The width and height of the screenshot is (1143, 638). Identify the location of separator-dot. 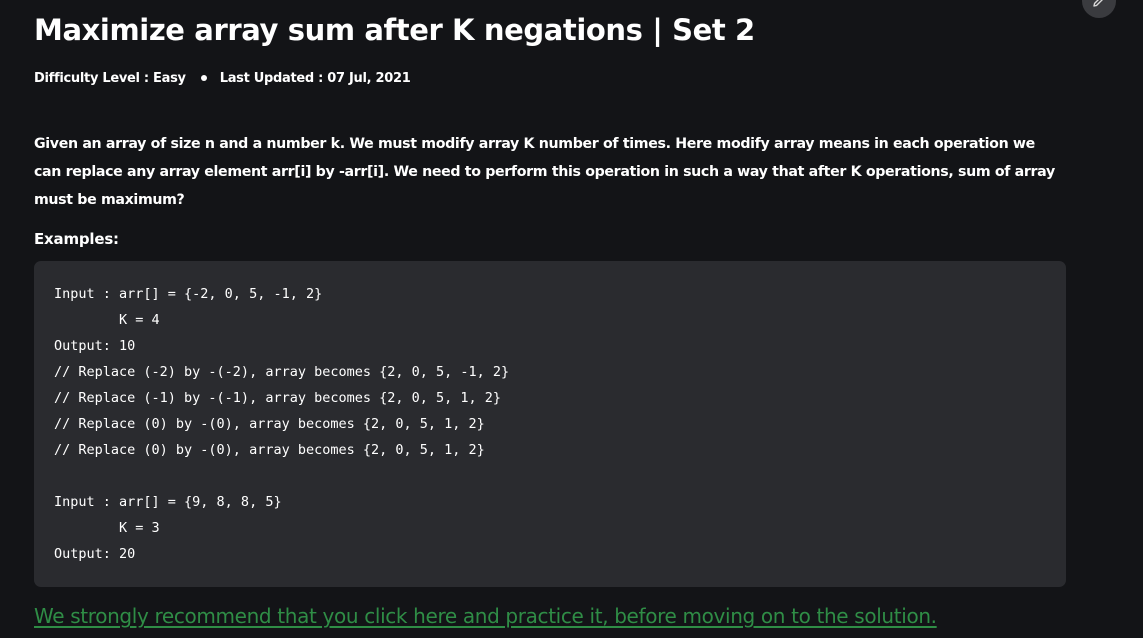
(203, 78).